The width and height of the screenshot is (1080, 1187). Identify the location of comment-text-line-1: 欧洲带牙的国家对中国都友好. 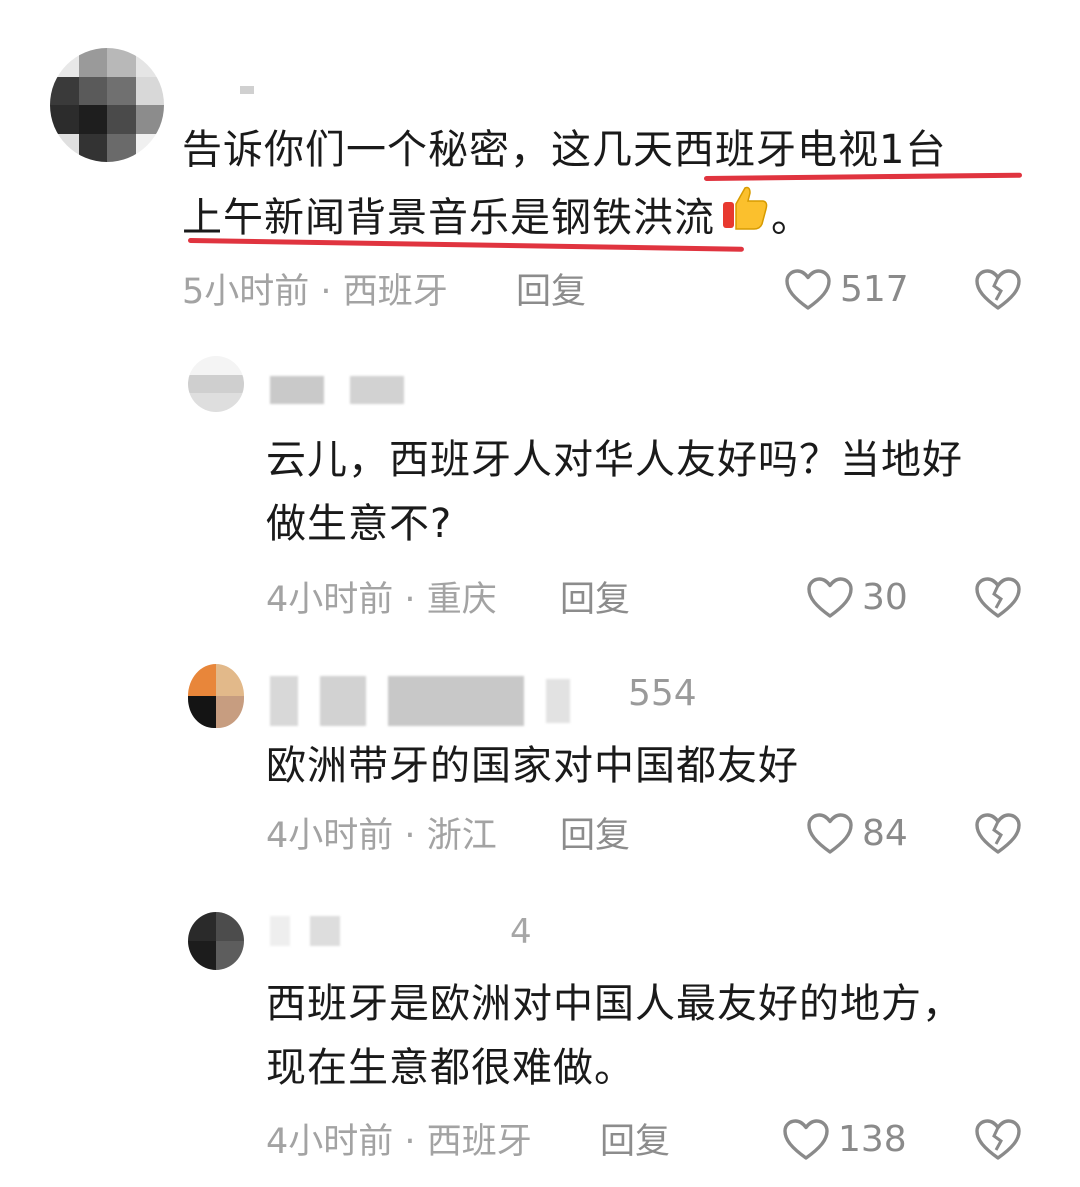
(532, 766).